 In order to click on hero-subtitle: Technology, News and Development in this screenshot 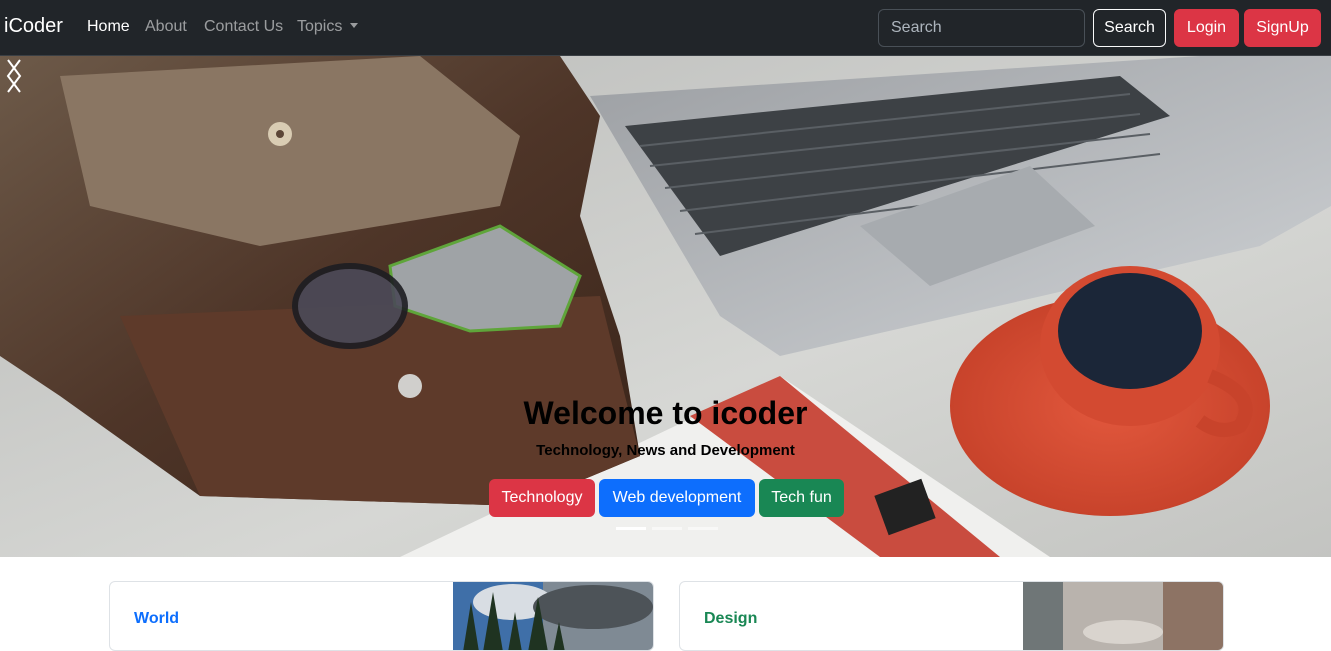, I will do `click(665, 450)`.